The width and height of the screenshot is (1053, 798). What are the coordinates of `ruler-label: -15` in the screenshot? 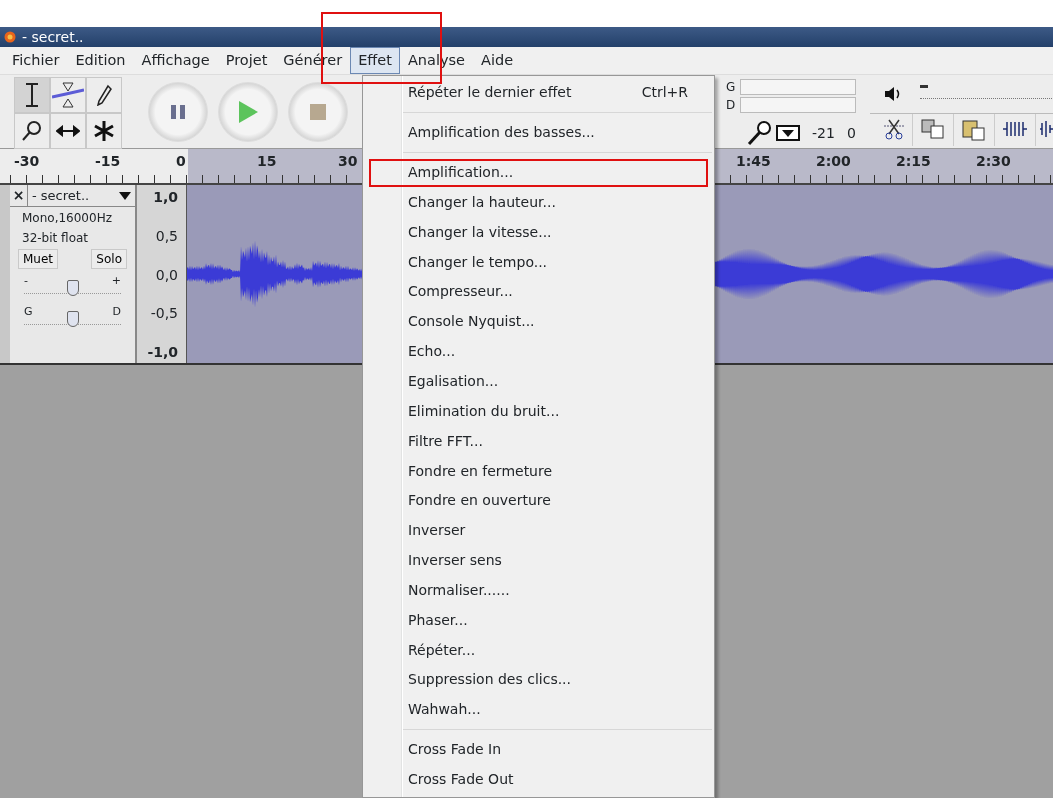 It's located at (108, 161).